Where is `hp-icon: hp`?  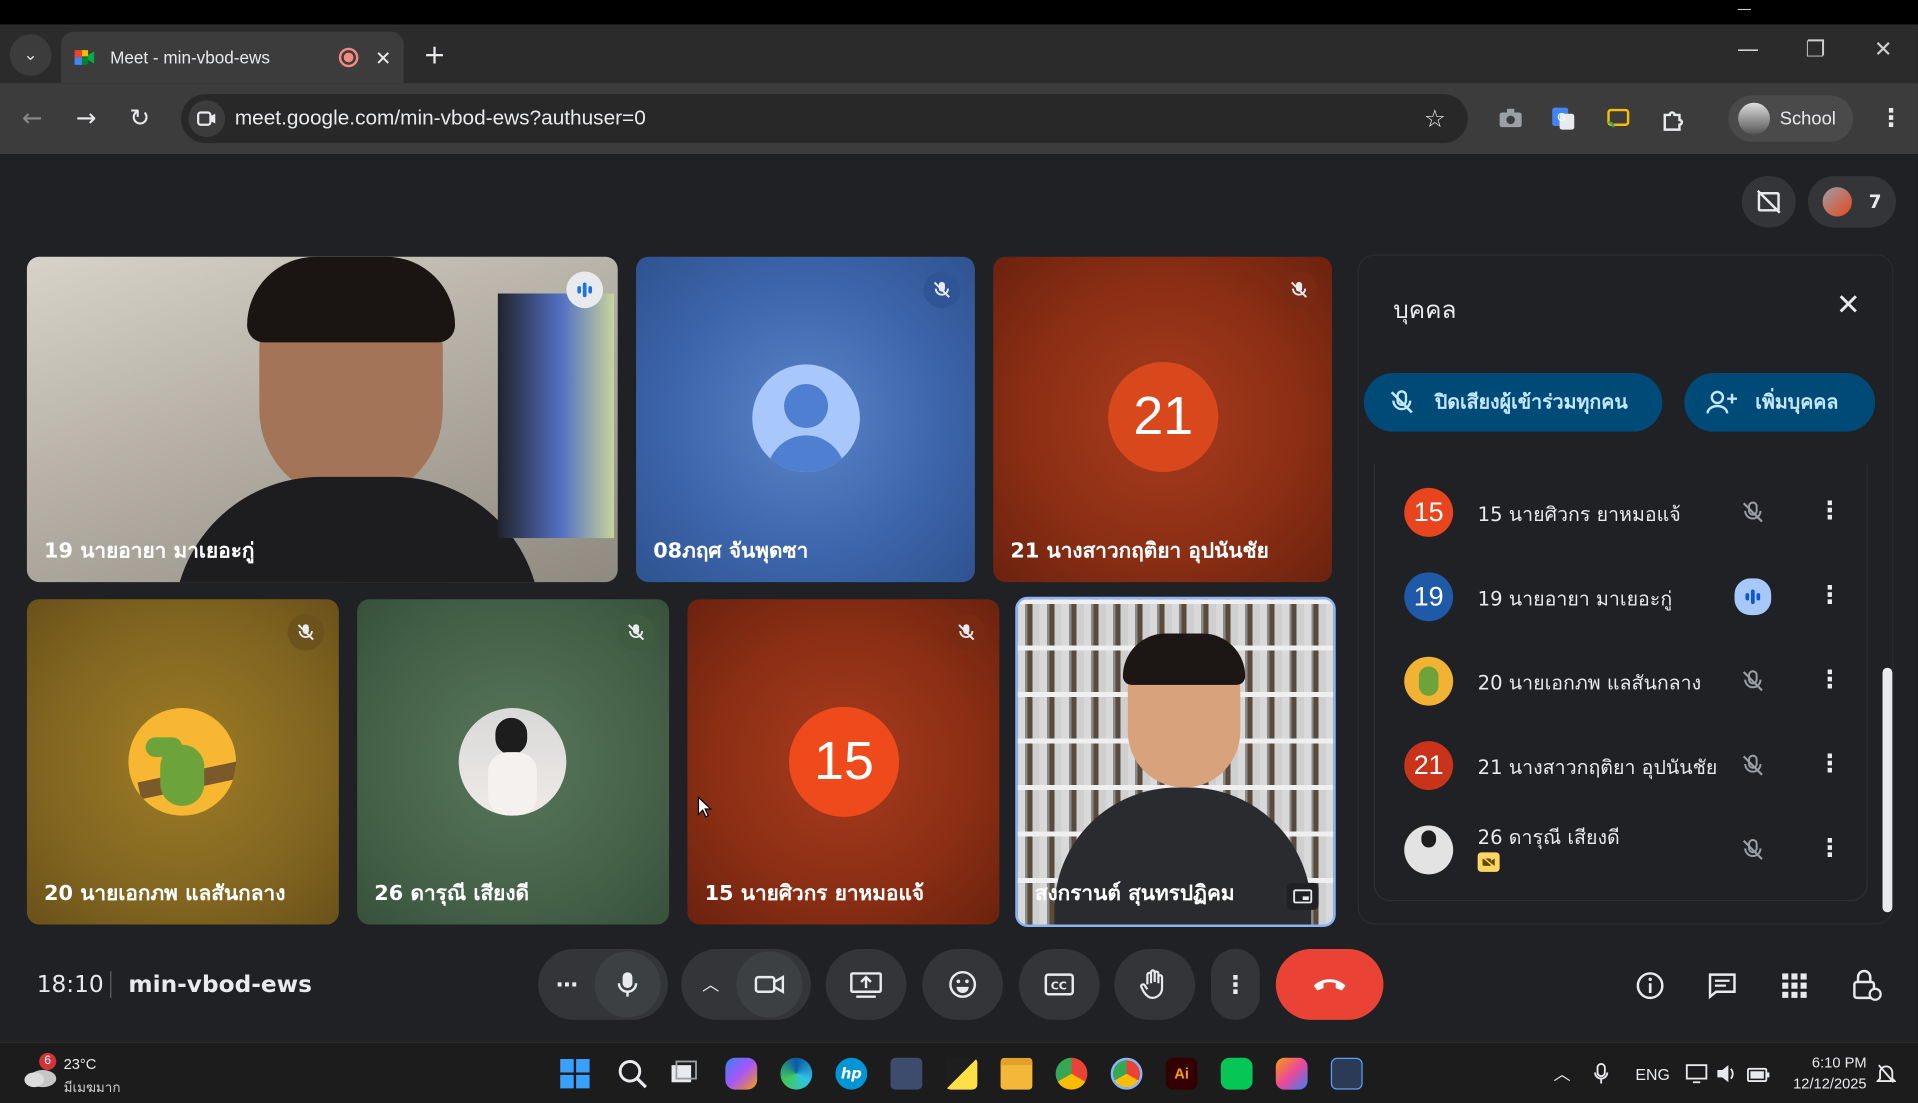 hp-icon: hp is located at coordinates (851, 1073).